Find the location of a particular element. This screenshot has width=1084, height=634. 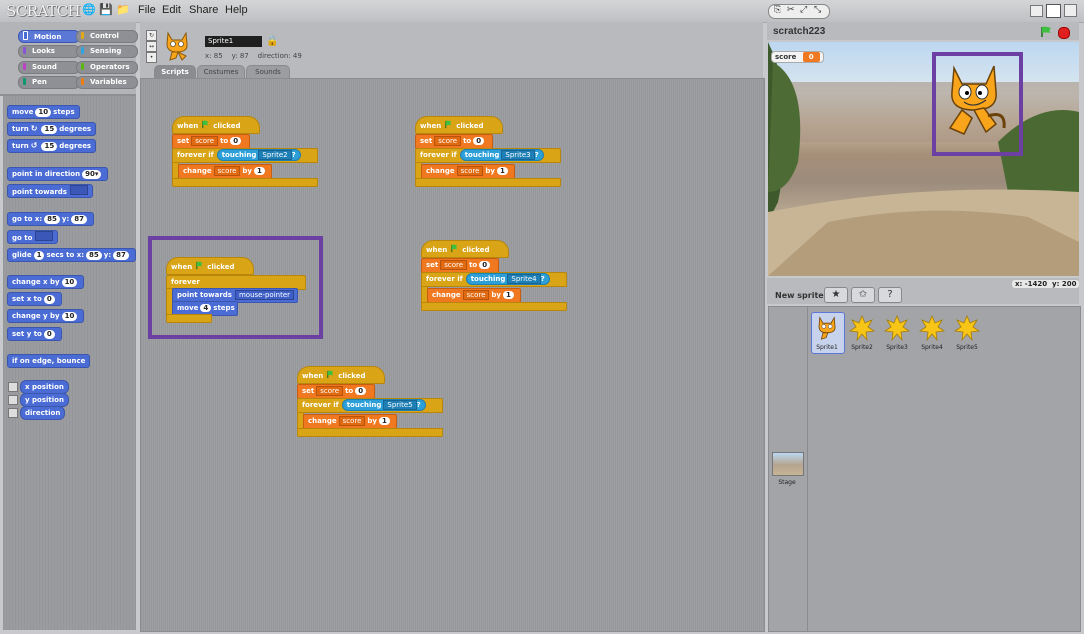

sprite-name-field: Sprite1 is located at coordinates (233, 41).